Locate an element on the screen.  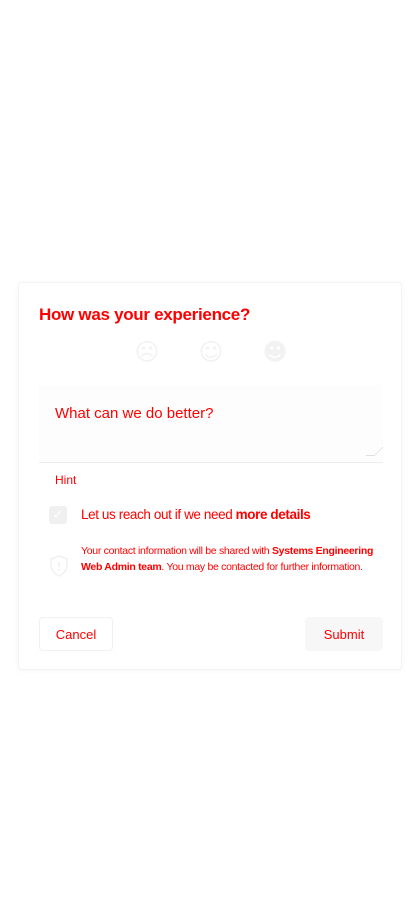
sad-face-icon: ☹ is located at coordinates (147, 352).